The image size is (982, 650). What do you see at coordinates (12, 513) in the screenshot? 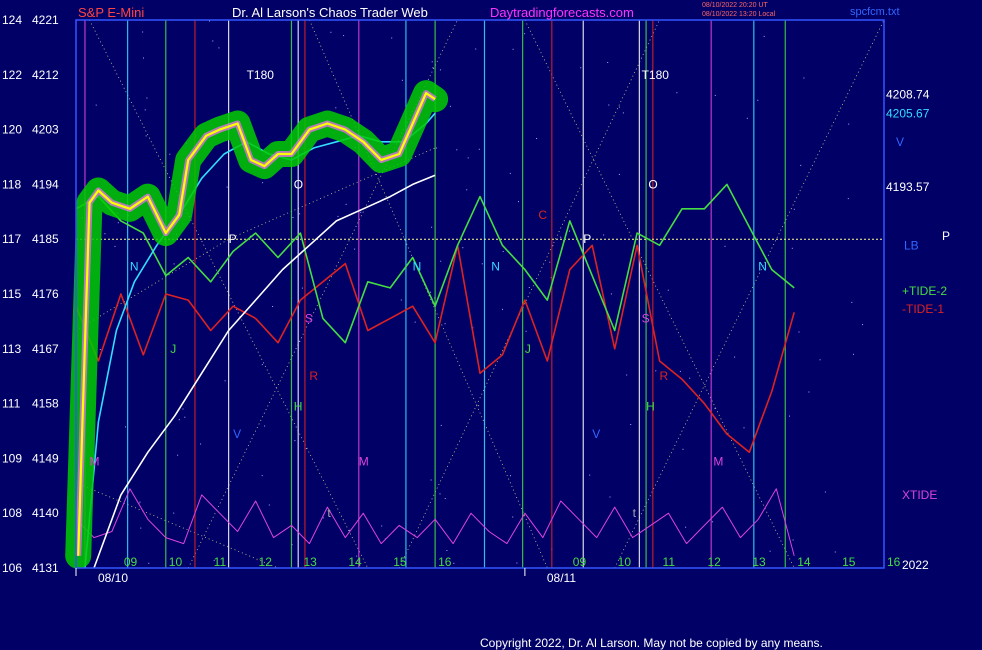
I see `y-tick-left: 108` at bounding box center [12, 513].